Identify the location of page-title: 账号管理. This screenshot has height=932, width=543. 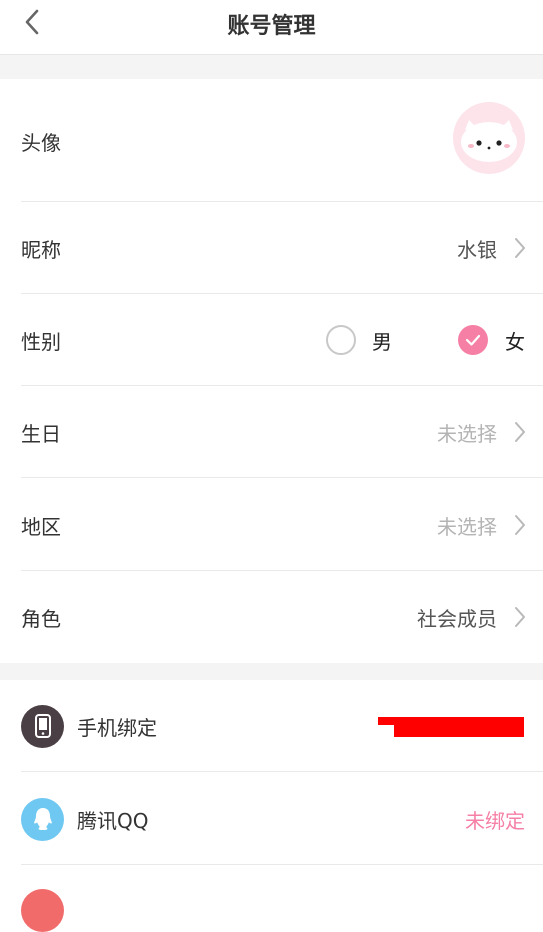
(271, 26).